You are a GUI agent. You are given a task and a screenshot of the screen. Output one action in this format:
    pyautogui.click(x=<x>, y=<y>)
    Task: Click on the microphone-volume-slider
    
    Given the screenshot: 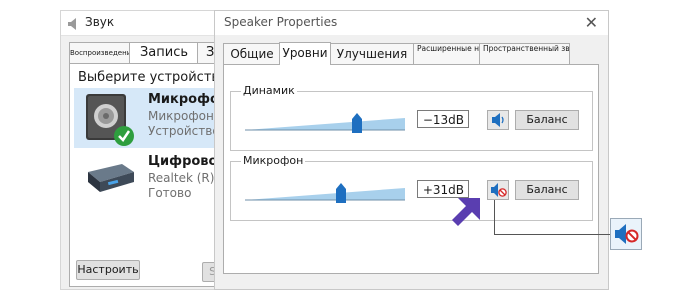 What is the action you would take?
    pyautogui.click(x=330, y=192)
    